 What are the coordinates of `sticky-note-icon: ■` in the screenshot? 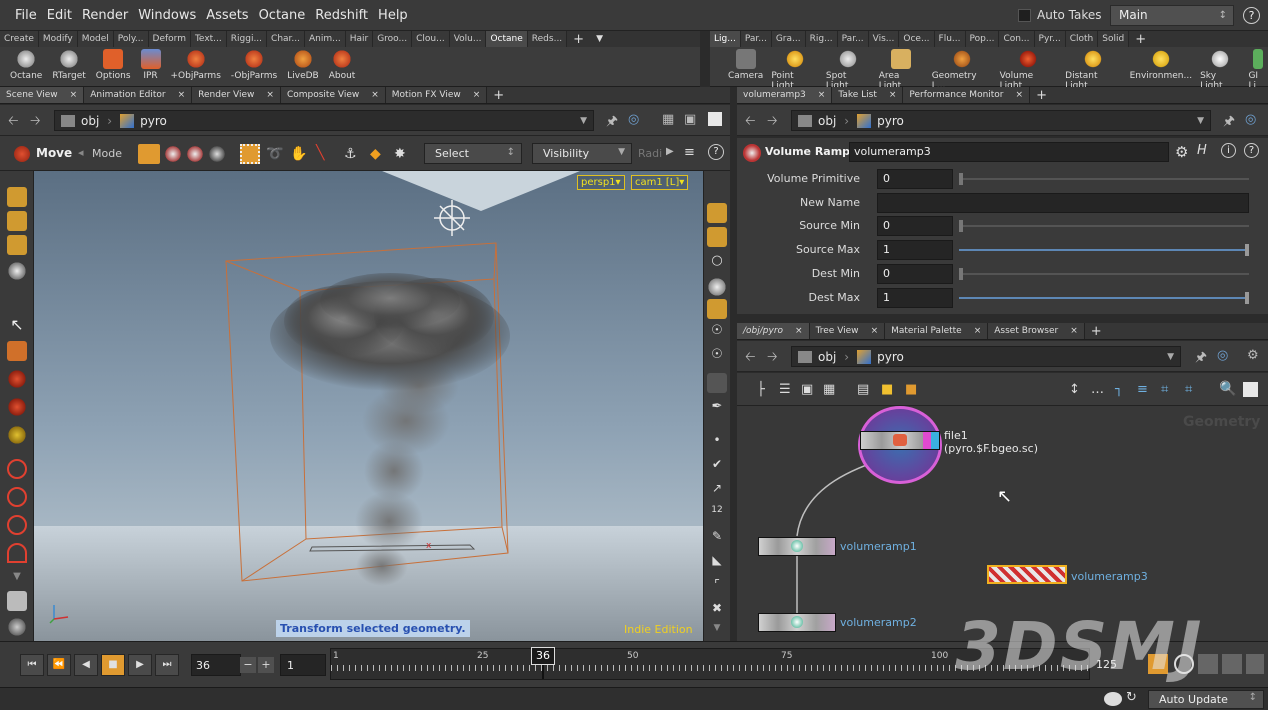 It's located at (887, 389).